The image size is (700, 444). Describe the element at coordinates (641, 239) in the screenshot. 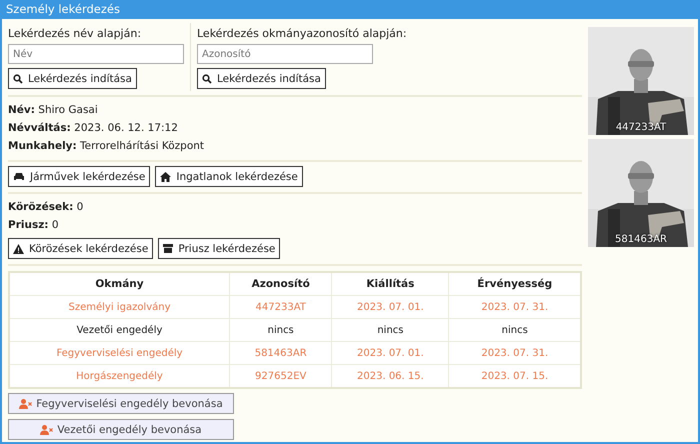

I see `photo-caption: 581463AR` at that location.